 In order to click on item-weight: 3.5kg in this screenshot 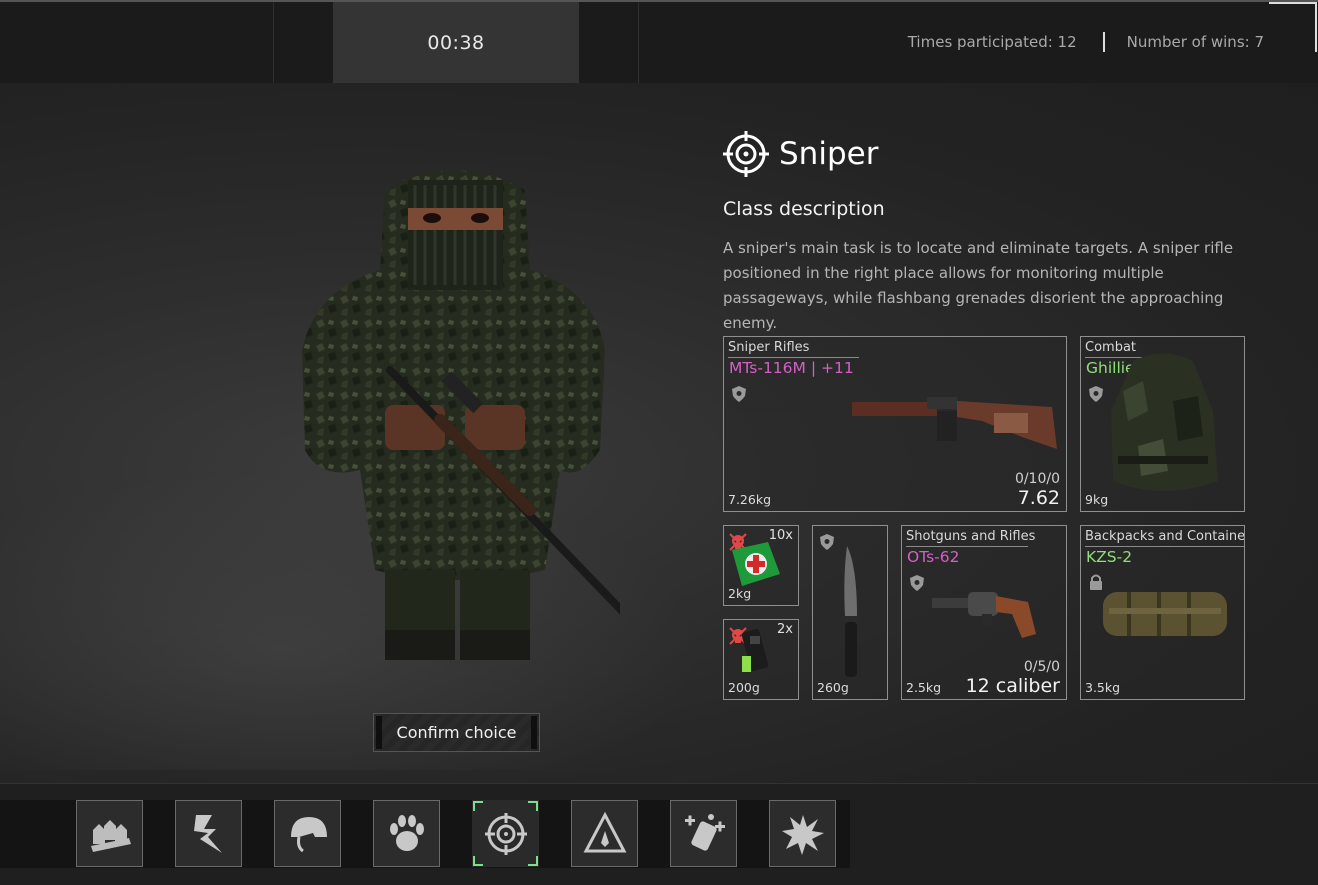, I will do `click(1103, 687)`.